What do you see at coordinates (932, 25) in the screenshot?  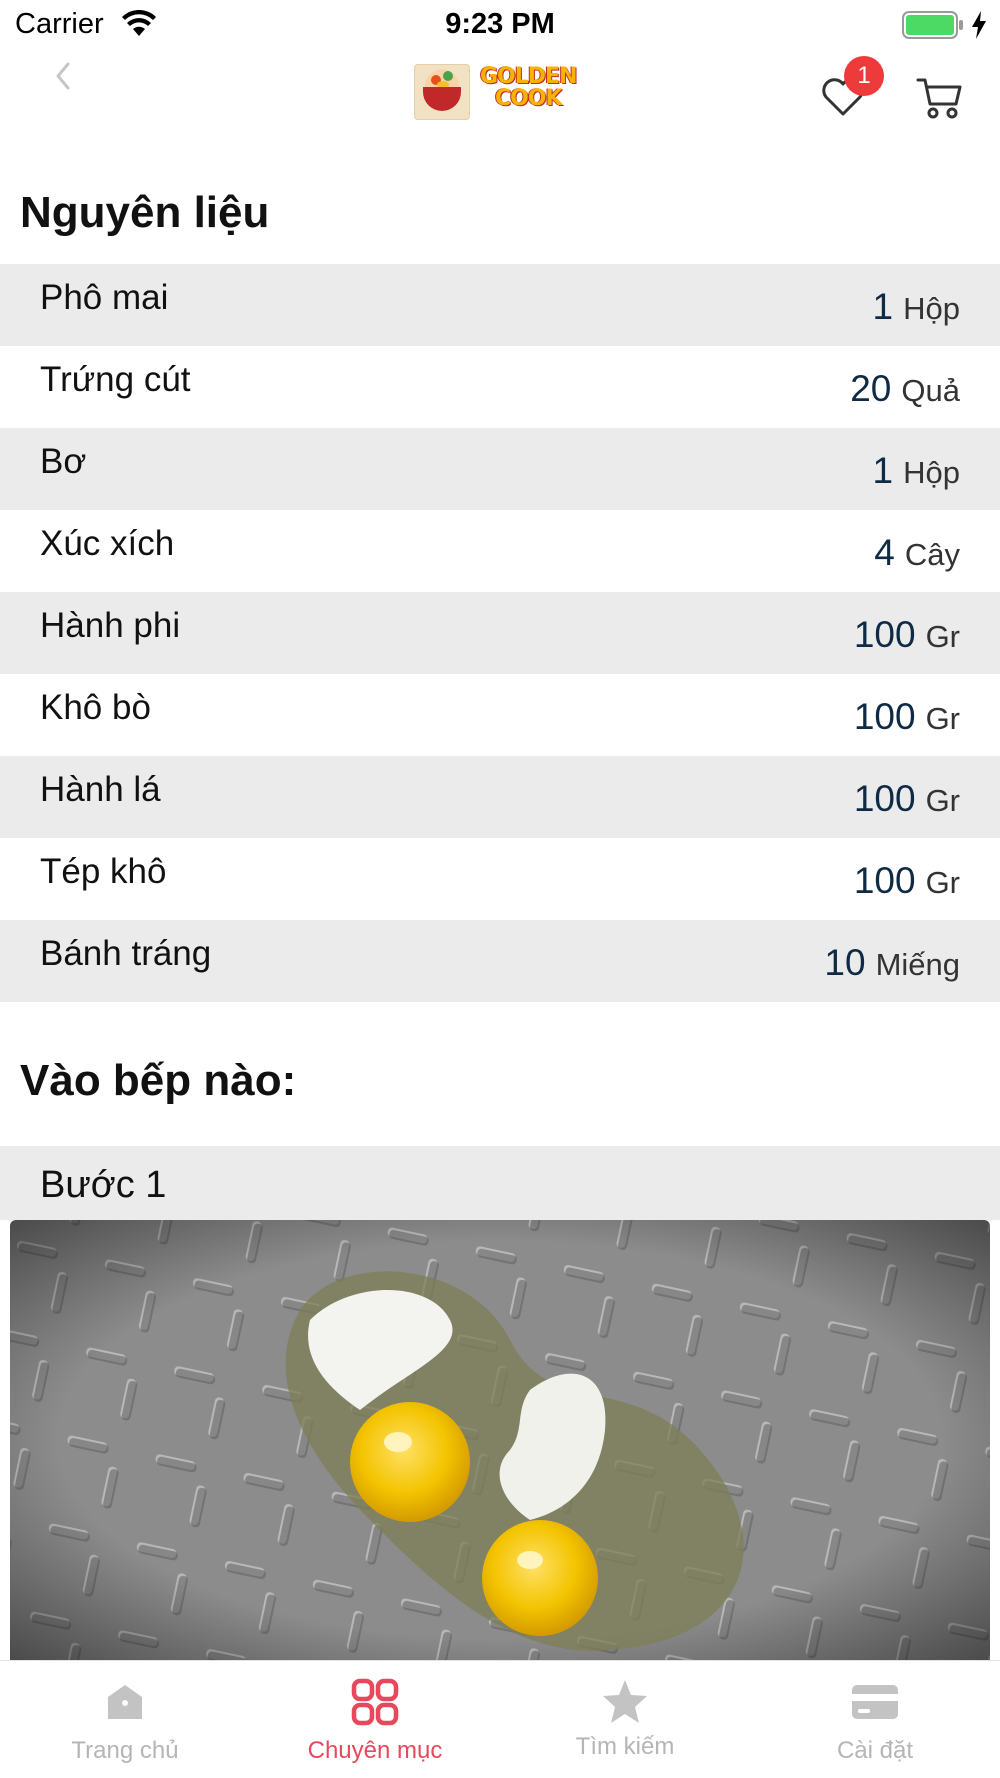 I see `battery-icon` at bounding box center [932, 25].